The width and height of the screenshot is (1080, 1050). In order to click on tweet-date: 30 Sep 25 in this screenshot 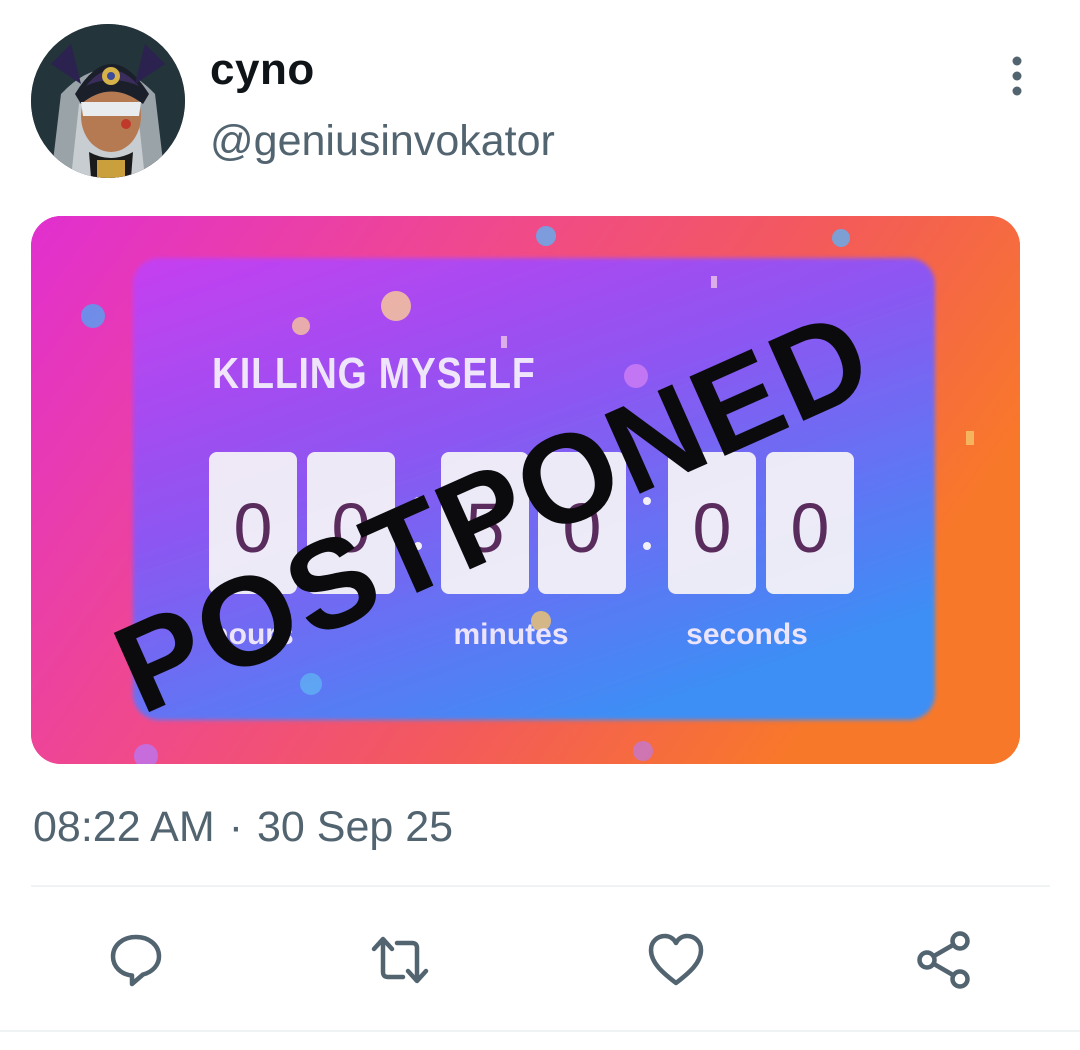, I will do `click(355, 827)`.